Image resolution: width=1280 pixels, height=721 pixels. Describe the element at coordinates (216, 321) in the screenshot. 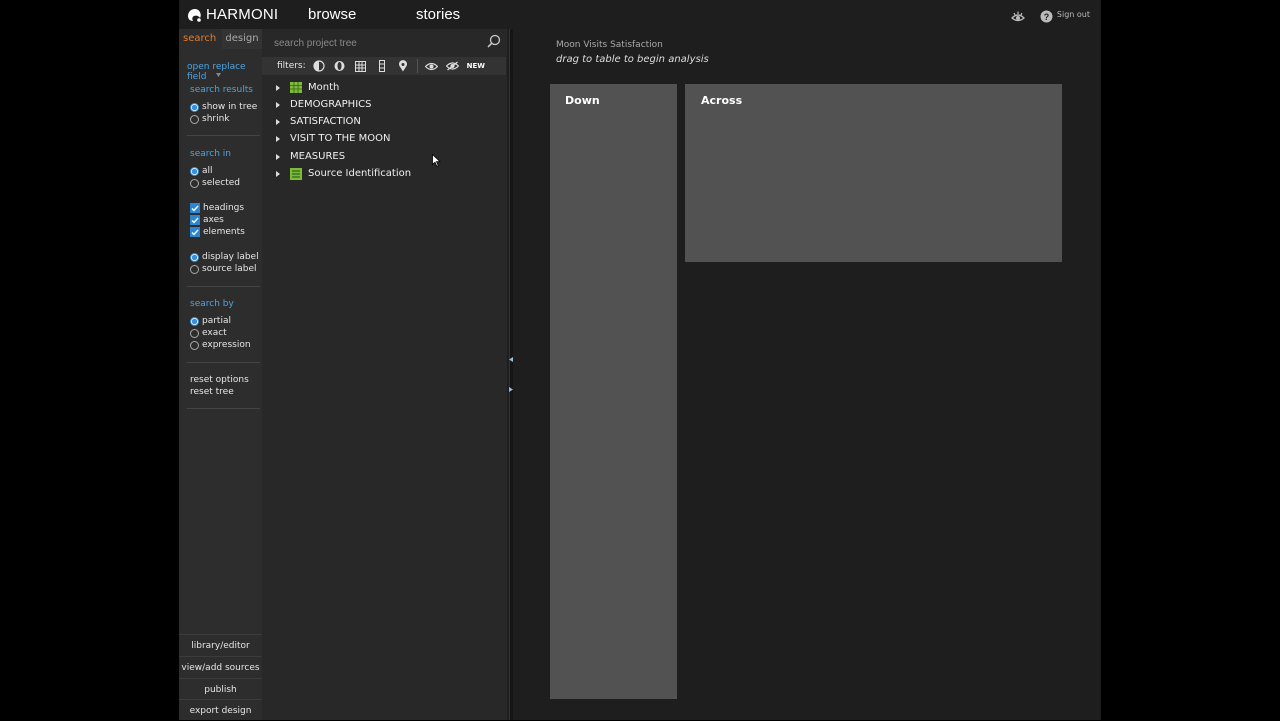

I see `option-label: partial` at that location.